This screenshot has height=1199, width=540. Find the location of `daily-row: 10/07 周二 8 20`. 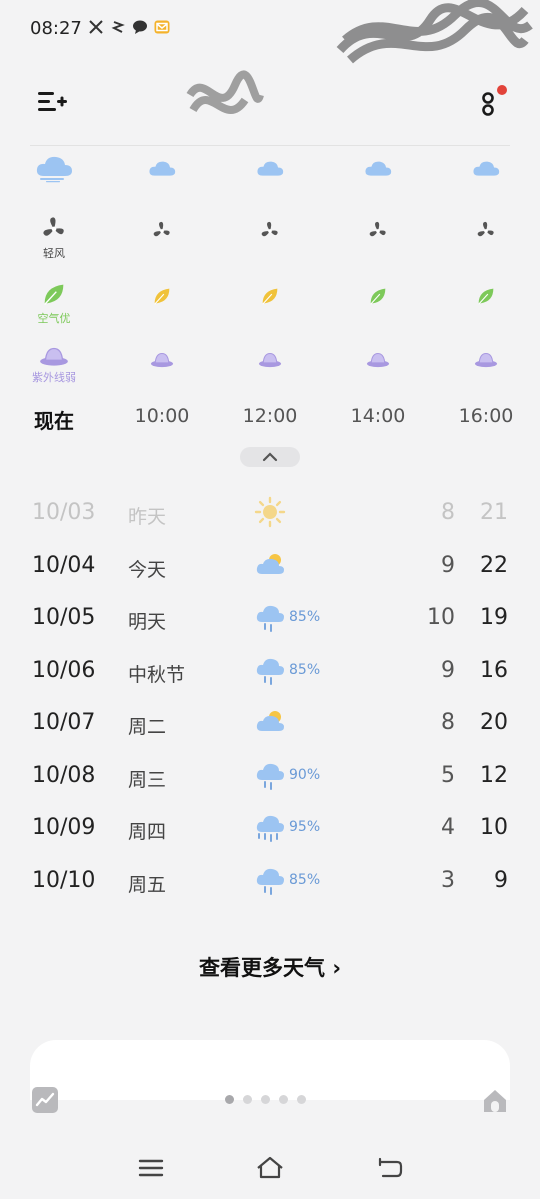

daily-row: 10/07 周二 8 20 is located at coordinates (270, 724).